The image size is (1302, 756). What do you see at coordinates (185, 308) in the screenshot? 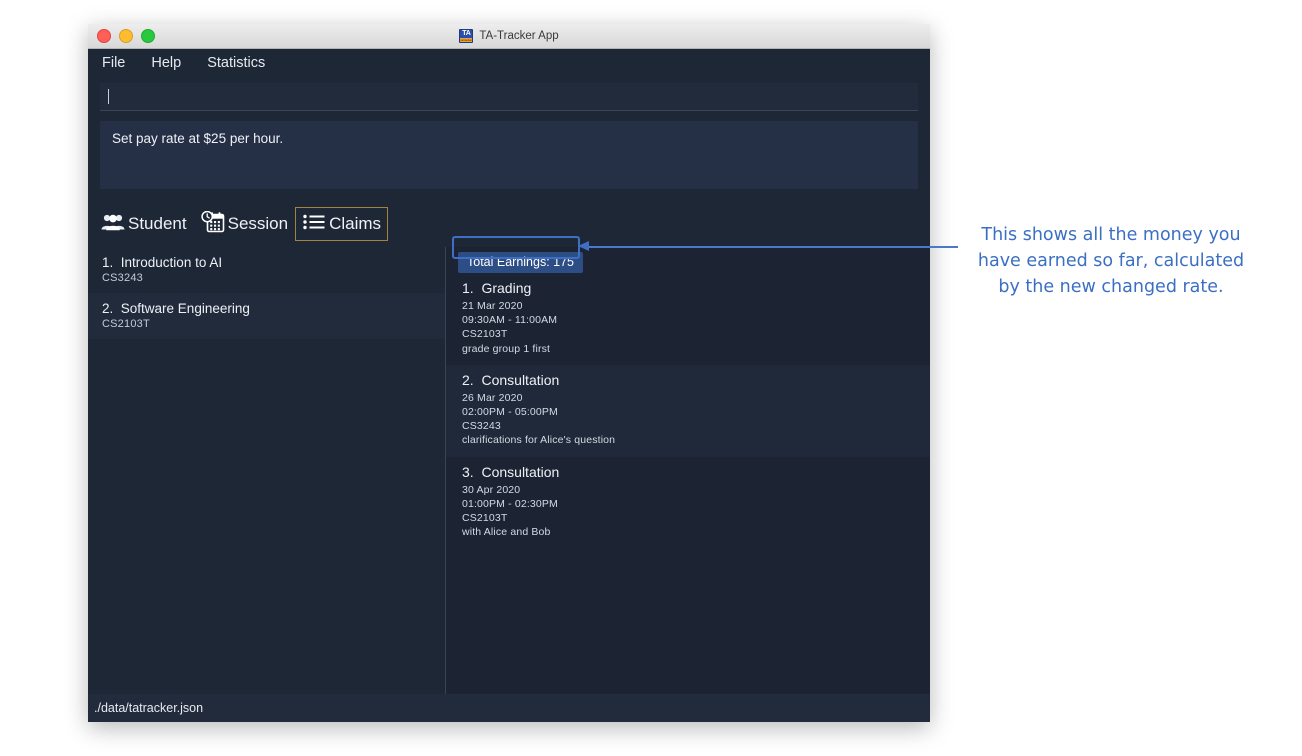
I see `module-name: Software Engineering` at bounding box center [185, 308].